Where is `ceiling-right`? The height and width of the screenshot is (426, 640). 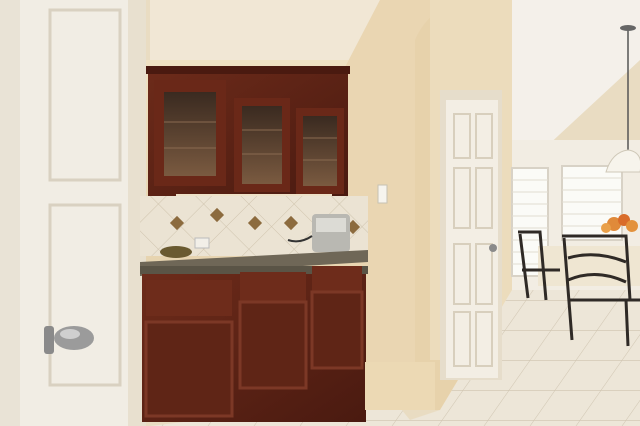 ceiling-right is located at coordinates (576, 74).